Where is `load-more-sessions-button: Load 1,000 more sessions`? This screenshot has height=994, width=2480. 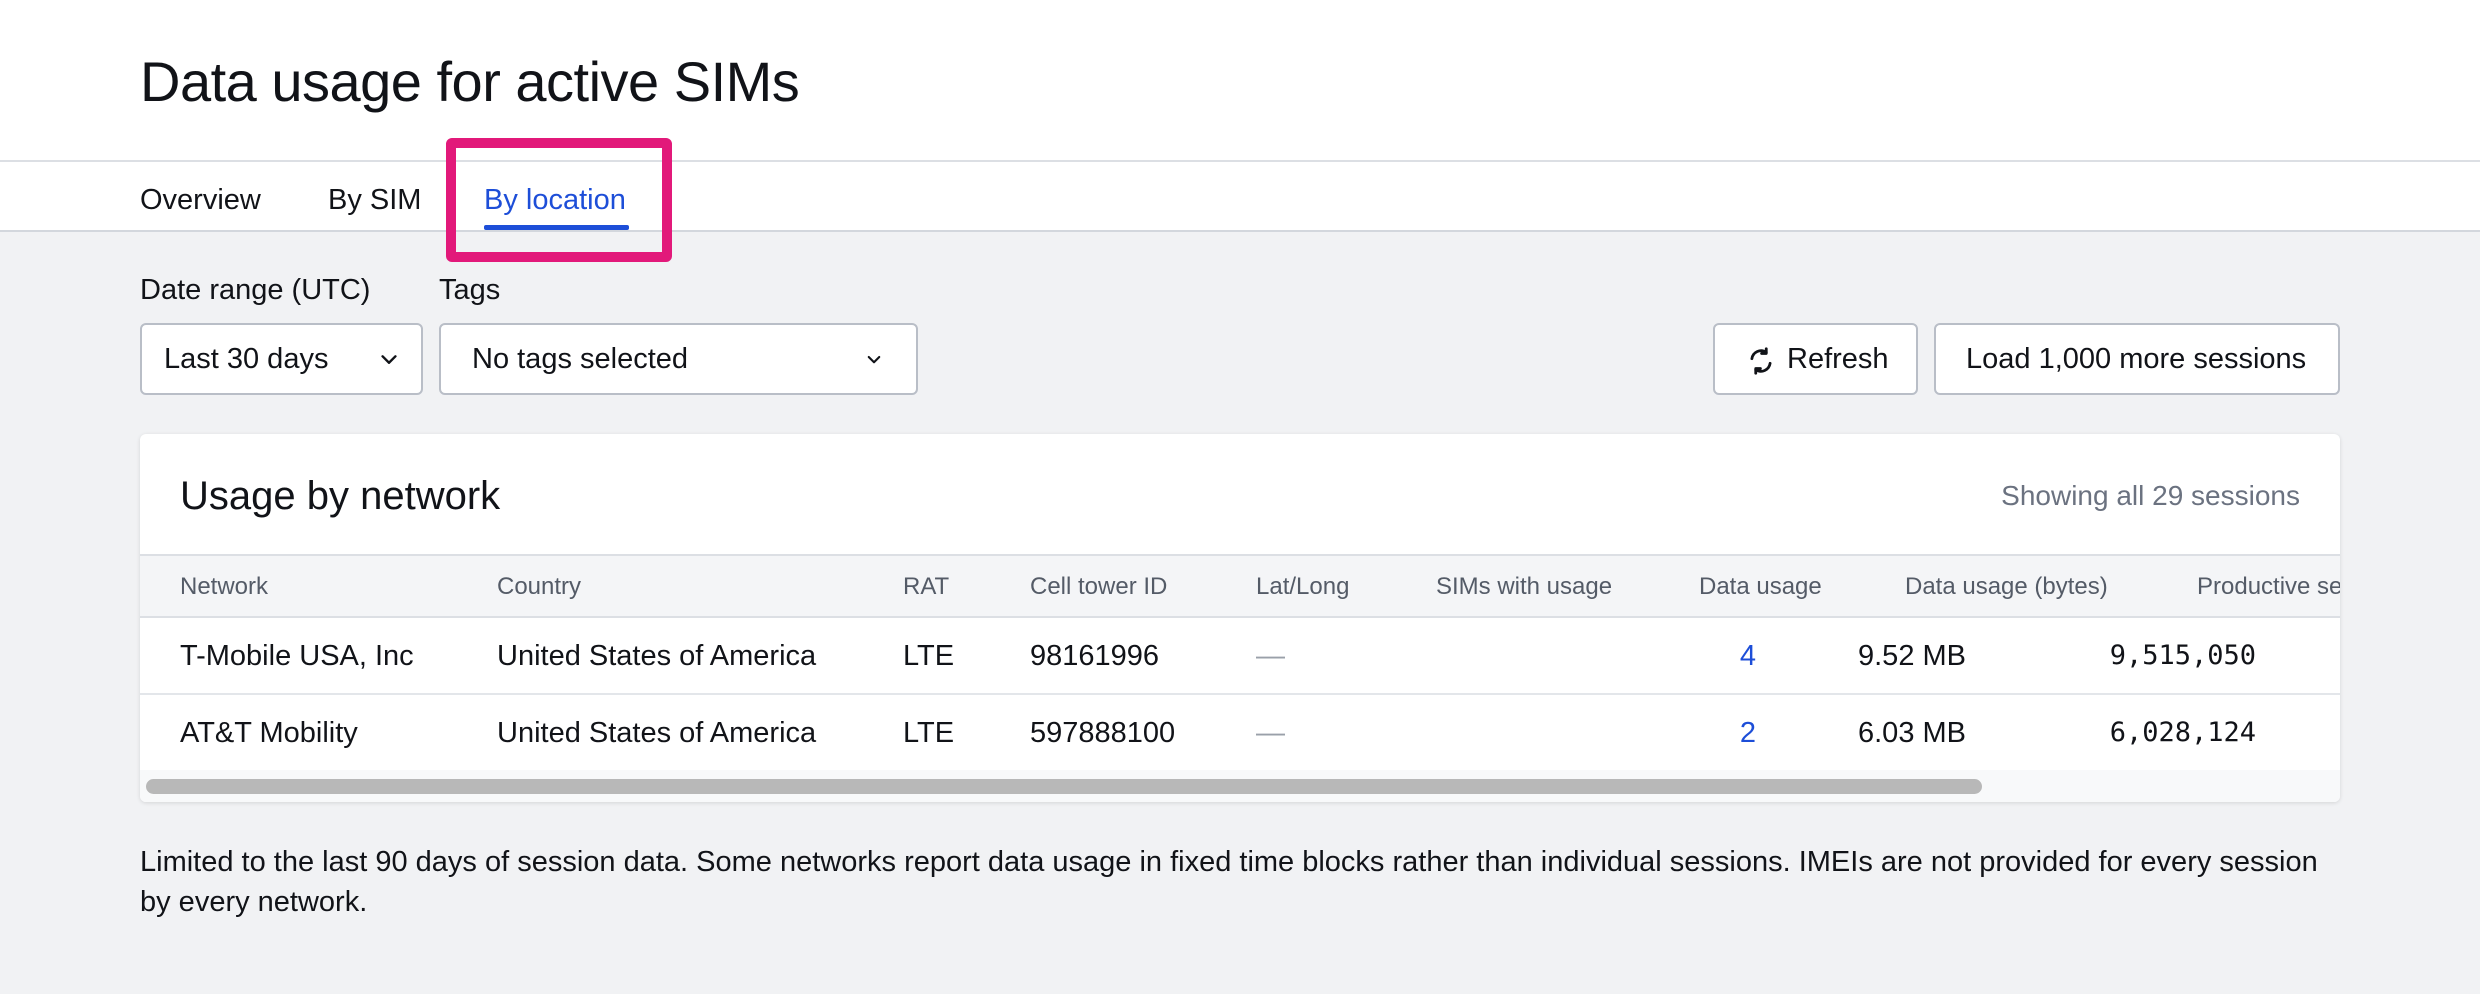 load-more-sessions-button: Load 1,000 more sessions is located at coordinates (2137, 359).